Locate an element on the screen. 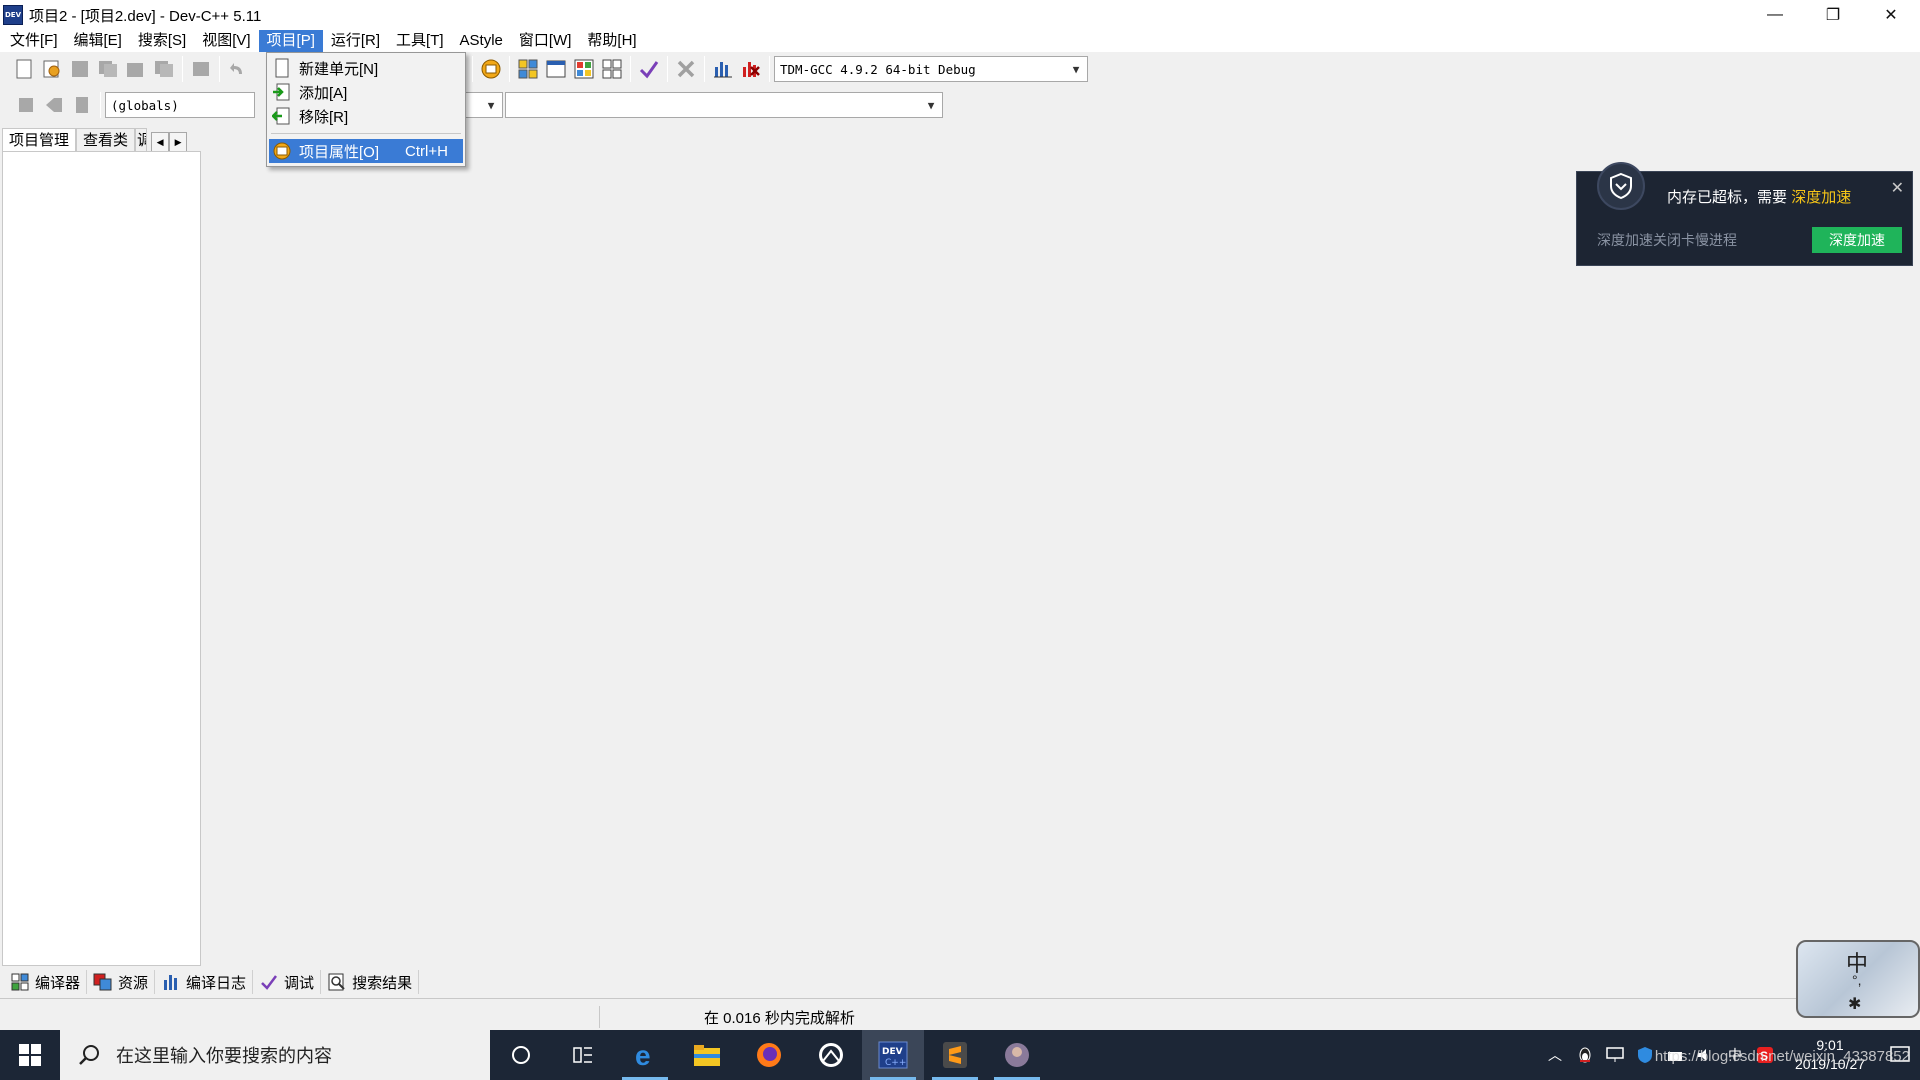 The height and width of the screenshot is (1080, 1920). menu-separator is located at coordinates (366, 133).